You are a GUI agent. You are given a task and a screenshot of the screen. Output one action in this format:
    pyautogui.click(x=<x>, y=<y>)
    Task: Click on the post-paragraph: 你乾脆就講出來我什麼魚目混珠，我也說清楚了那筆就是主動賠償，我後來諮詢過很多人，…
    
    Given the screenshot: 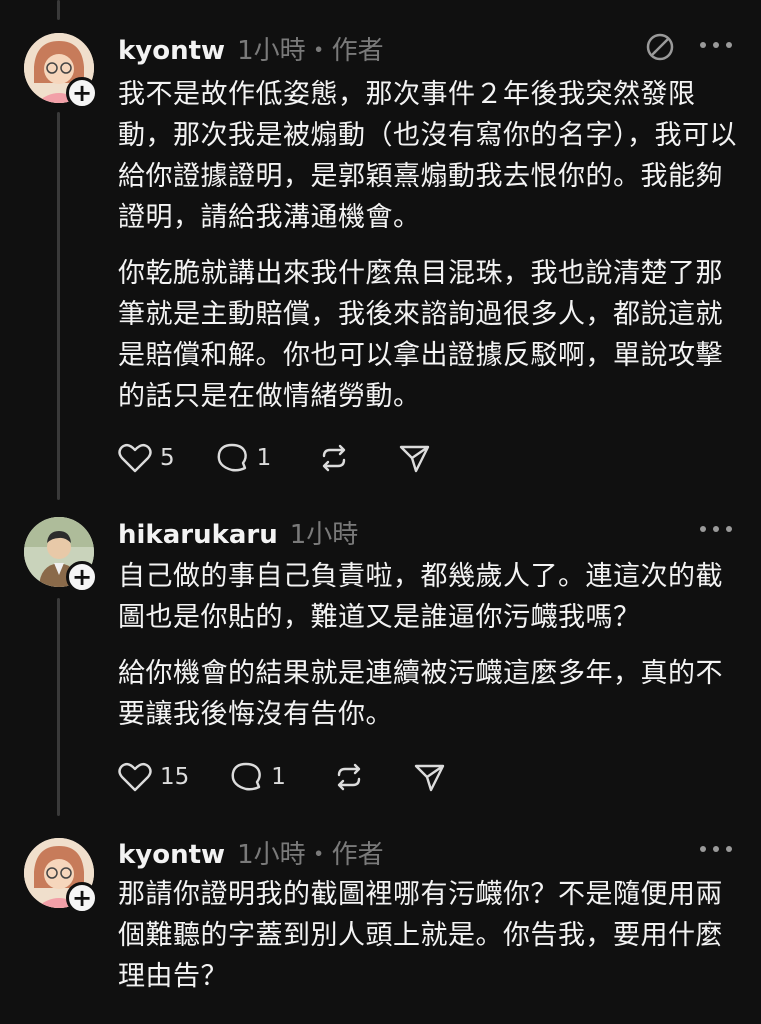 What is the action you would take?
    pyautogui.click(x=420, y=335)
    